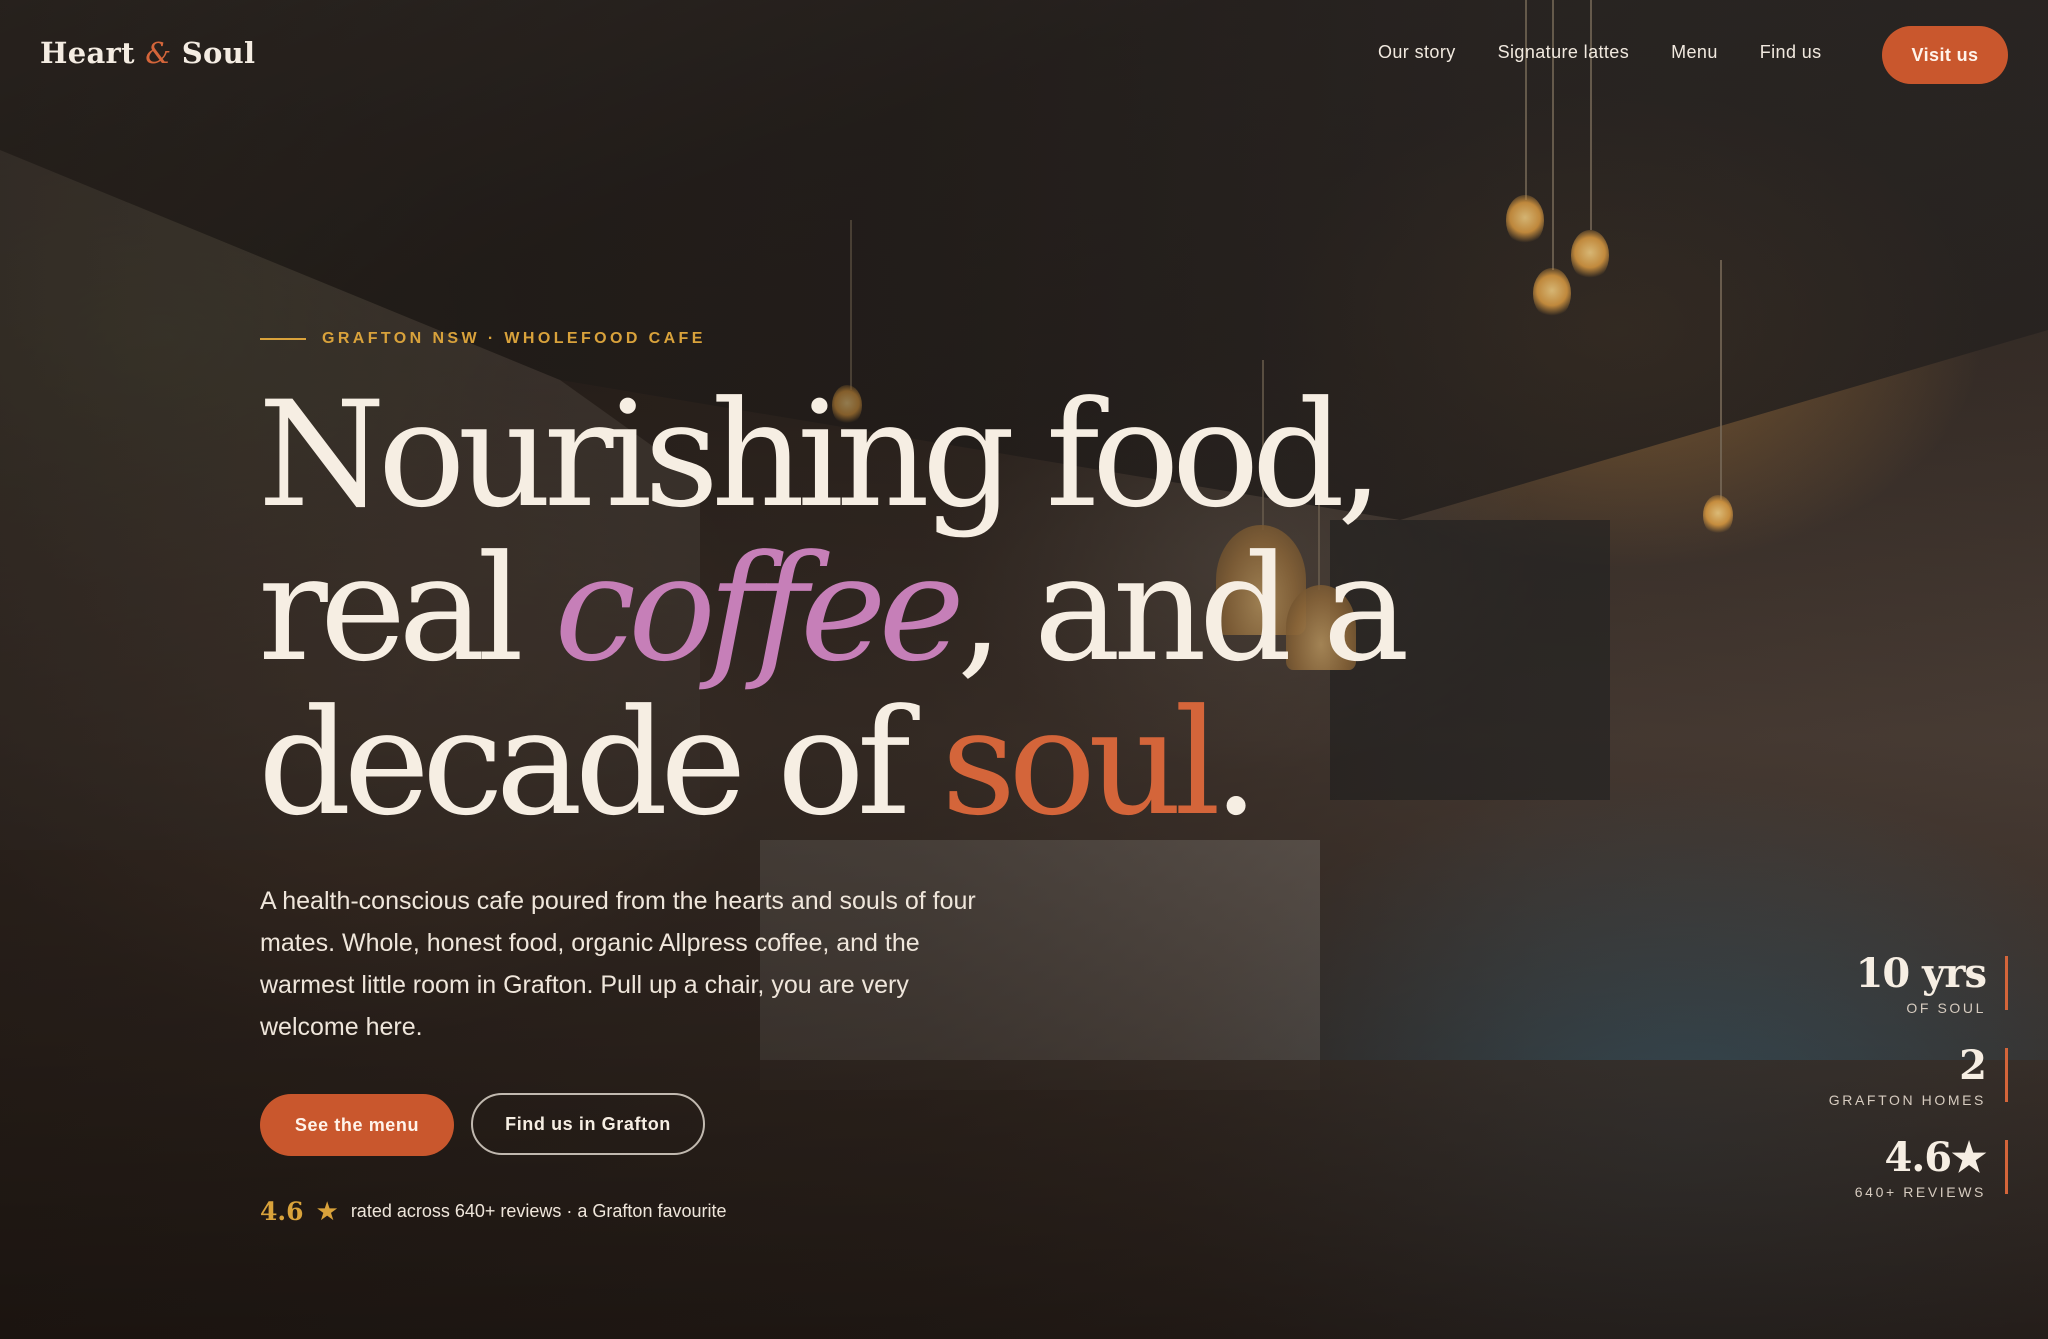 The image size is (2048, 1339). I want to click on eyebrow-text: GRAFTON NSW · WHOLEFOOD CAFE, so click(514, 338).